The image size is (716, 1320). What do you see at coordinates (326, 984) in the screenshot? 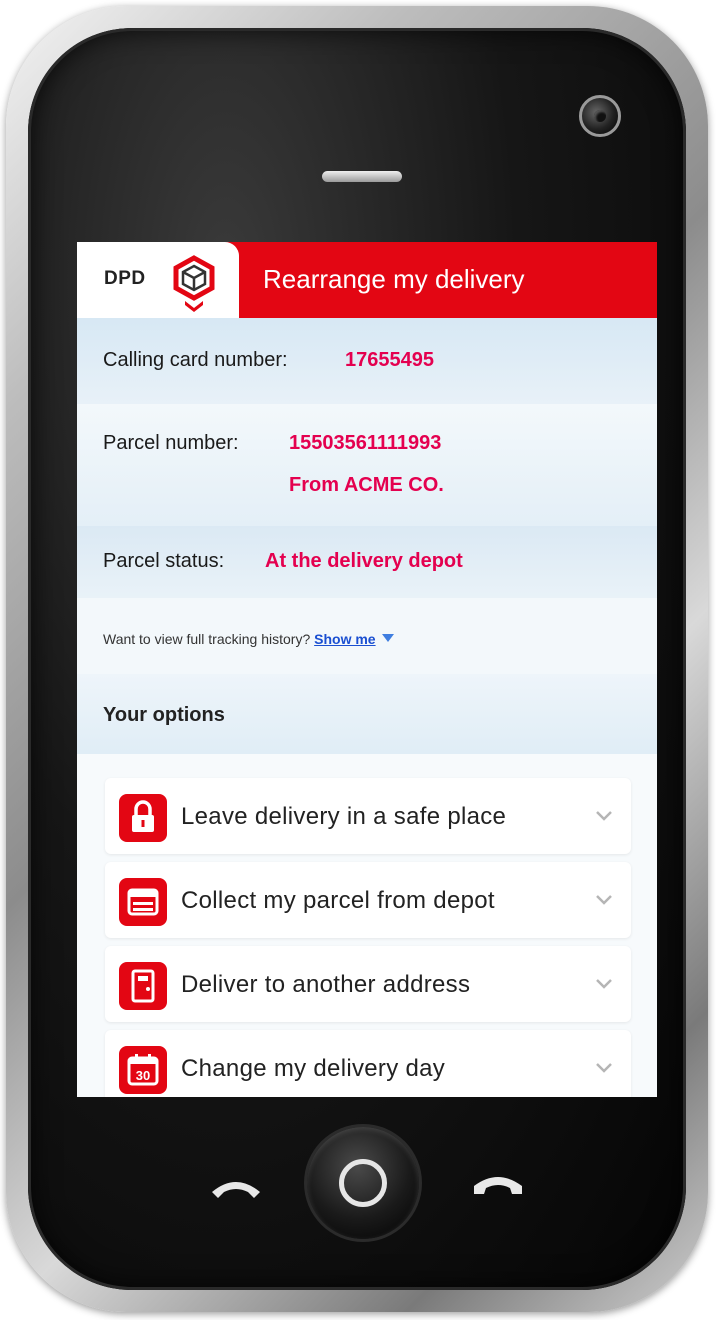
I see `option-label: Deliver to another address` at bounding box center [326, 984].